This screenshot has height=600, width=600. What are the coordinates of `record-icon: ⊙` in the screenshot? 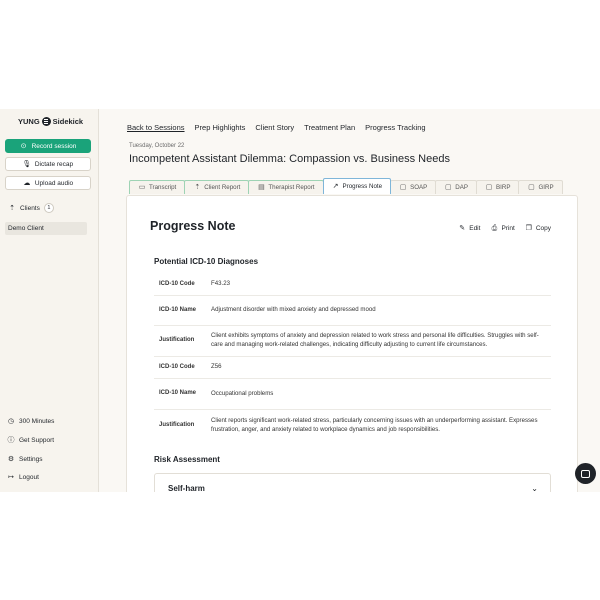 It's located at (23, 146).